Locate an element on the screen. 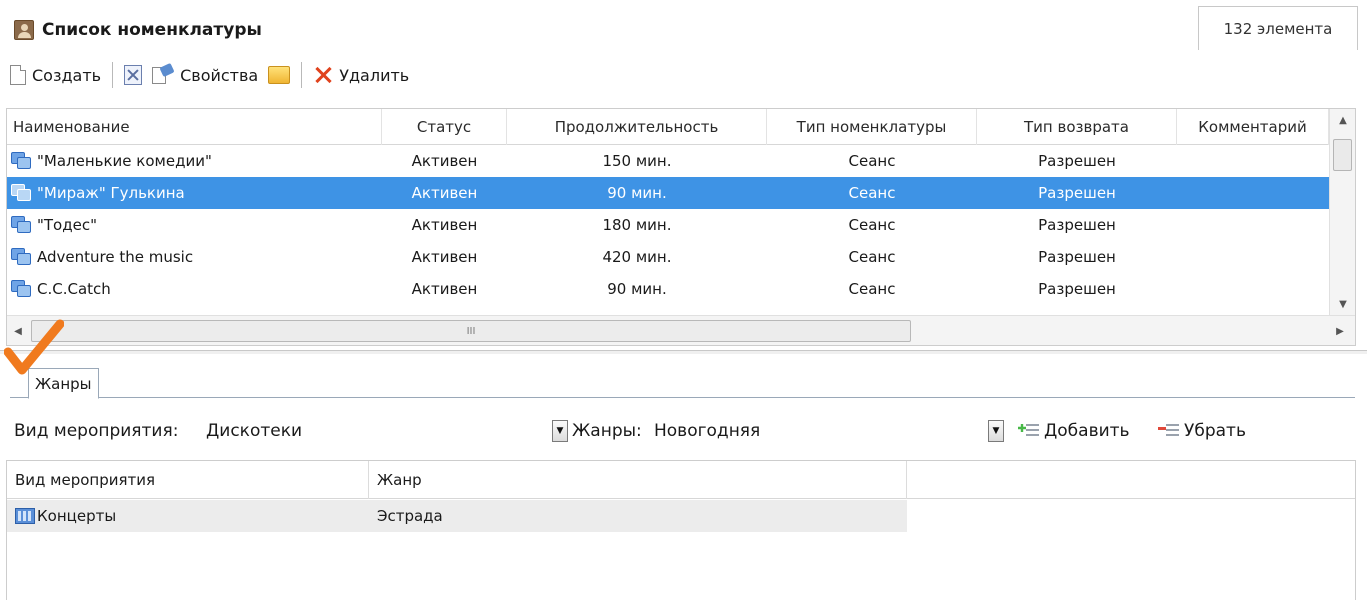  properties-label: Свойства is located at coordinates (219, 75).